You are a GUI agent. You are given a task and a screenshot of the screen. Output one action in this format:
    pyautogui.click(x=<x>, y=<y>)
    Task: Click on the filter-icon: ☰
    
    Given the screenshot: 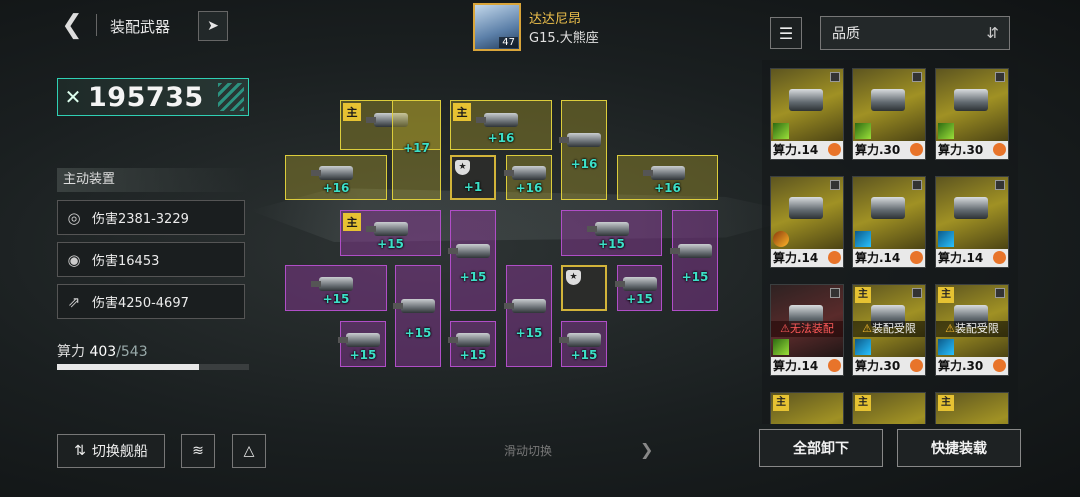 What is the action you would take?
    pyautogui.click(x=786, y=33)
    